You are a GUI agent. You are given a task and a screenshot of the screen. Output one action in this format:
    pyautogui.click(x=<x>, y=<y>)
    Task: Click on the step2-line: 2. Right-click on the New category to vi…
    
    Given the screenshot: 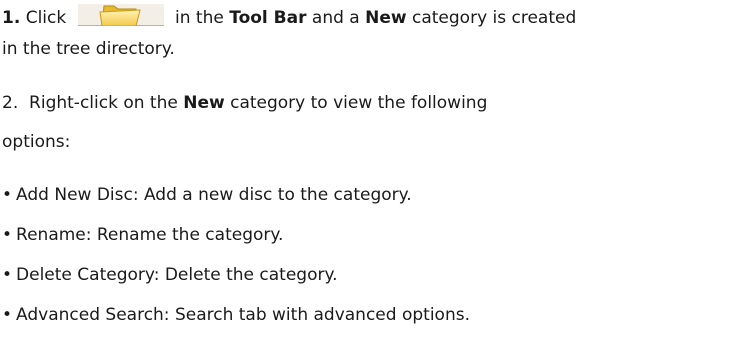 What is the action you would take?
    pyautogui.click(x=244, y=103)
    